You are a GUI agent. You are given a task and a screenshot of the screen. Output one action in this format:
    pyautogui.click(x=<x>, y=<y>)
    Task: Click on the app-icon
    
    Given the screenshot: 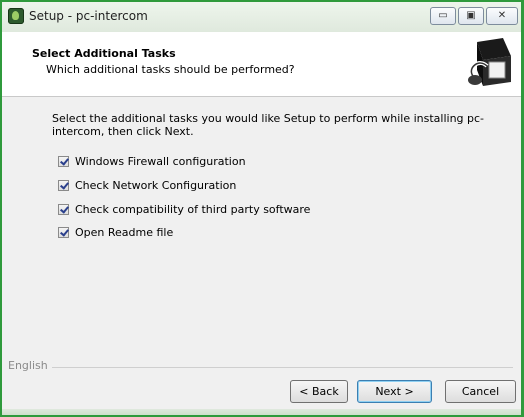 What is the action you would take?
    pyautogui.click(x=16, y=16)
    